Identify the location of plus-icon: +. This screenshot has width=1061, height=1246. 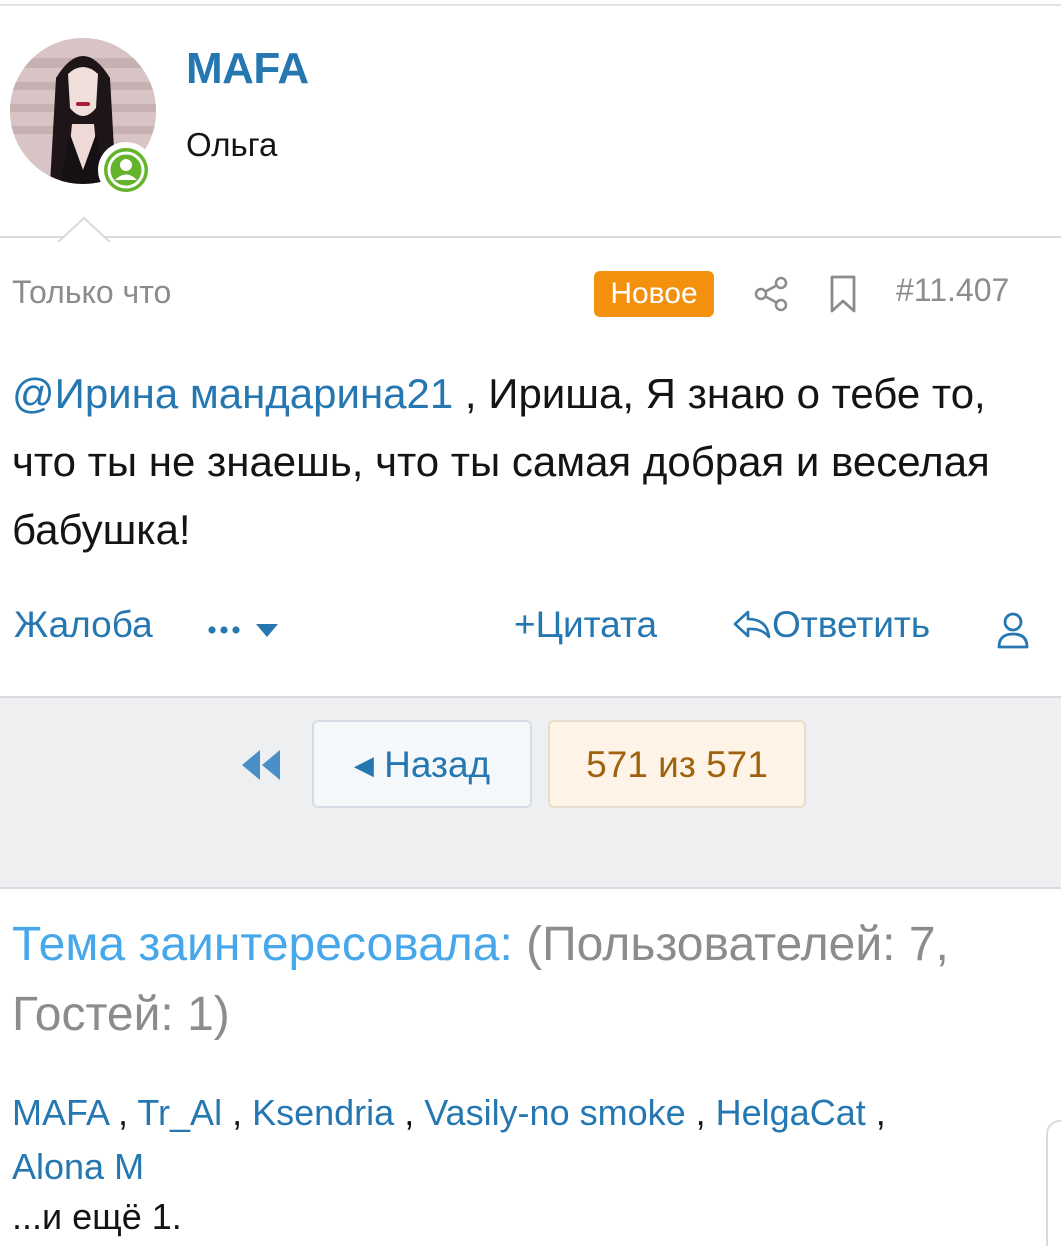
(525, 624).